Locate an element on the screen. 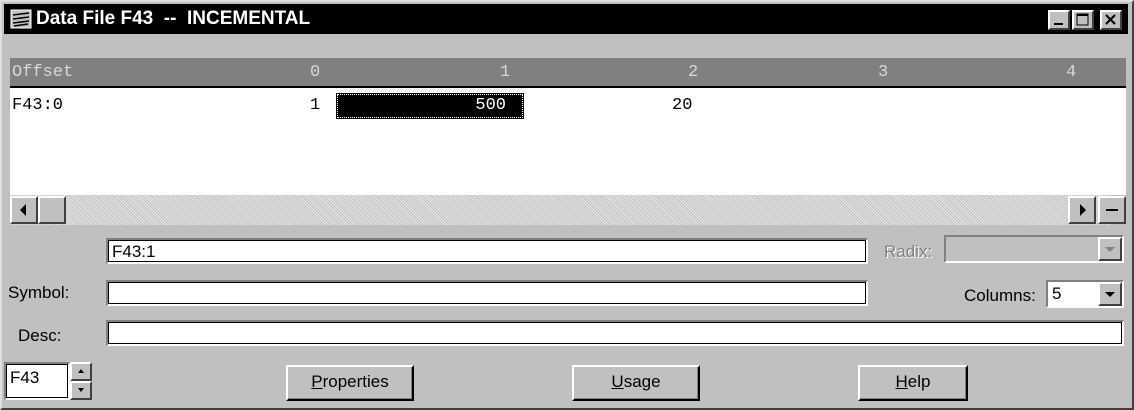 Image resolution: width=1134 pixels, height=410 pixels. radix-dropdown is located at coordinates (1034, 249).